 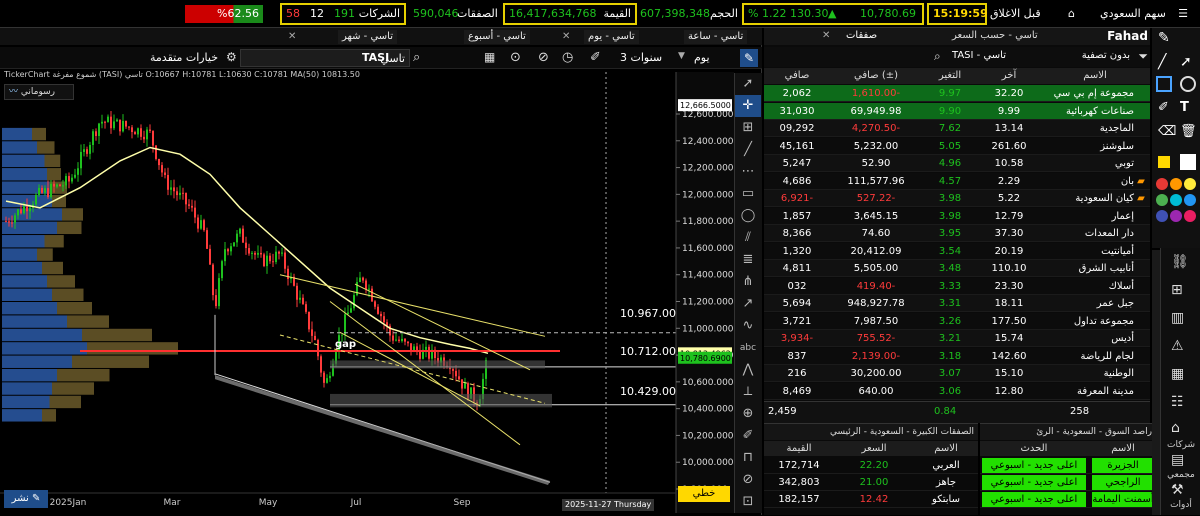 What do you see at coordinates (957, 303) in the screenshot?
I see `table-row: جبل عمر 18.11 3.31 948,927.78 5,694` at bounding box center [957, 303].